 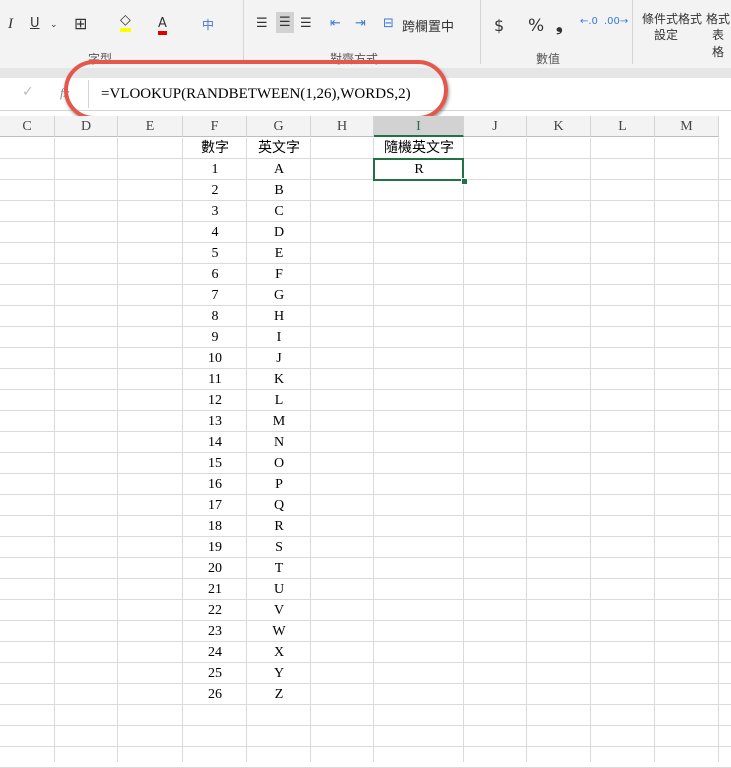 I want to click on letter-cell: D, so click(x=279, y=232).